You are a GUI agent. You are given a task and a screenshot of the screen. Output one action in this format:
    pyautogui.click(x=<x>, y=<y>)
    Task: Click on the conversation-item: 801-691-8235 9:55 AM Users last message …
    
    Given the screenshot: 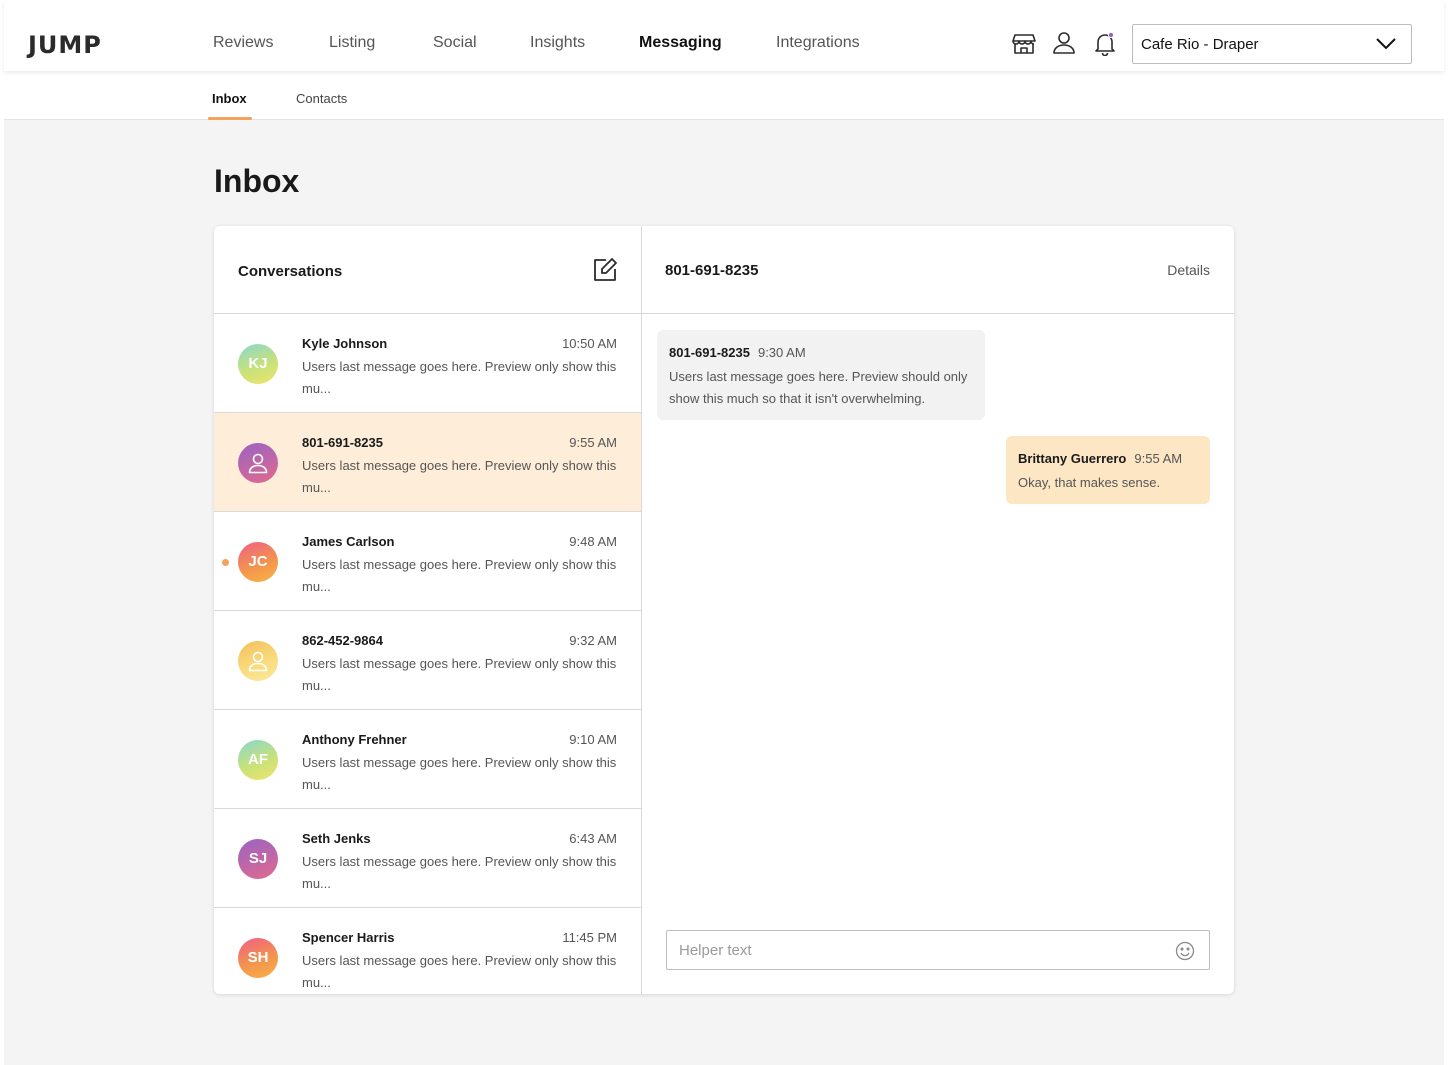 What is the action you would take?
    pyautogui.click(x=427, y=462)
    